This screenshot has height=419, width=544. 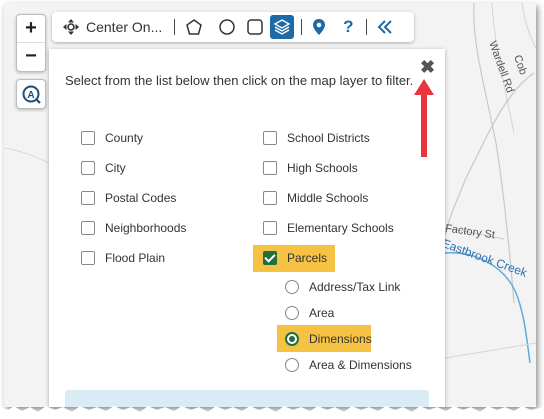 I want to click on close-icon: ✖, so click(x=427, y=67).